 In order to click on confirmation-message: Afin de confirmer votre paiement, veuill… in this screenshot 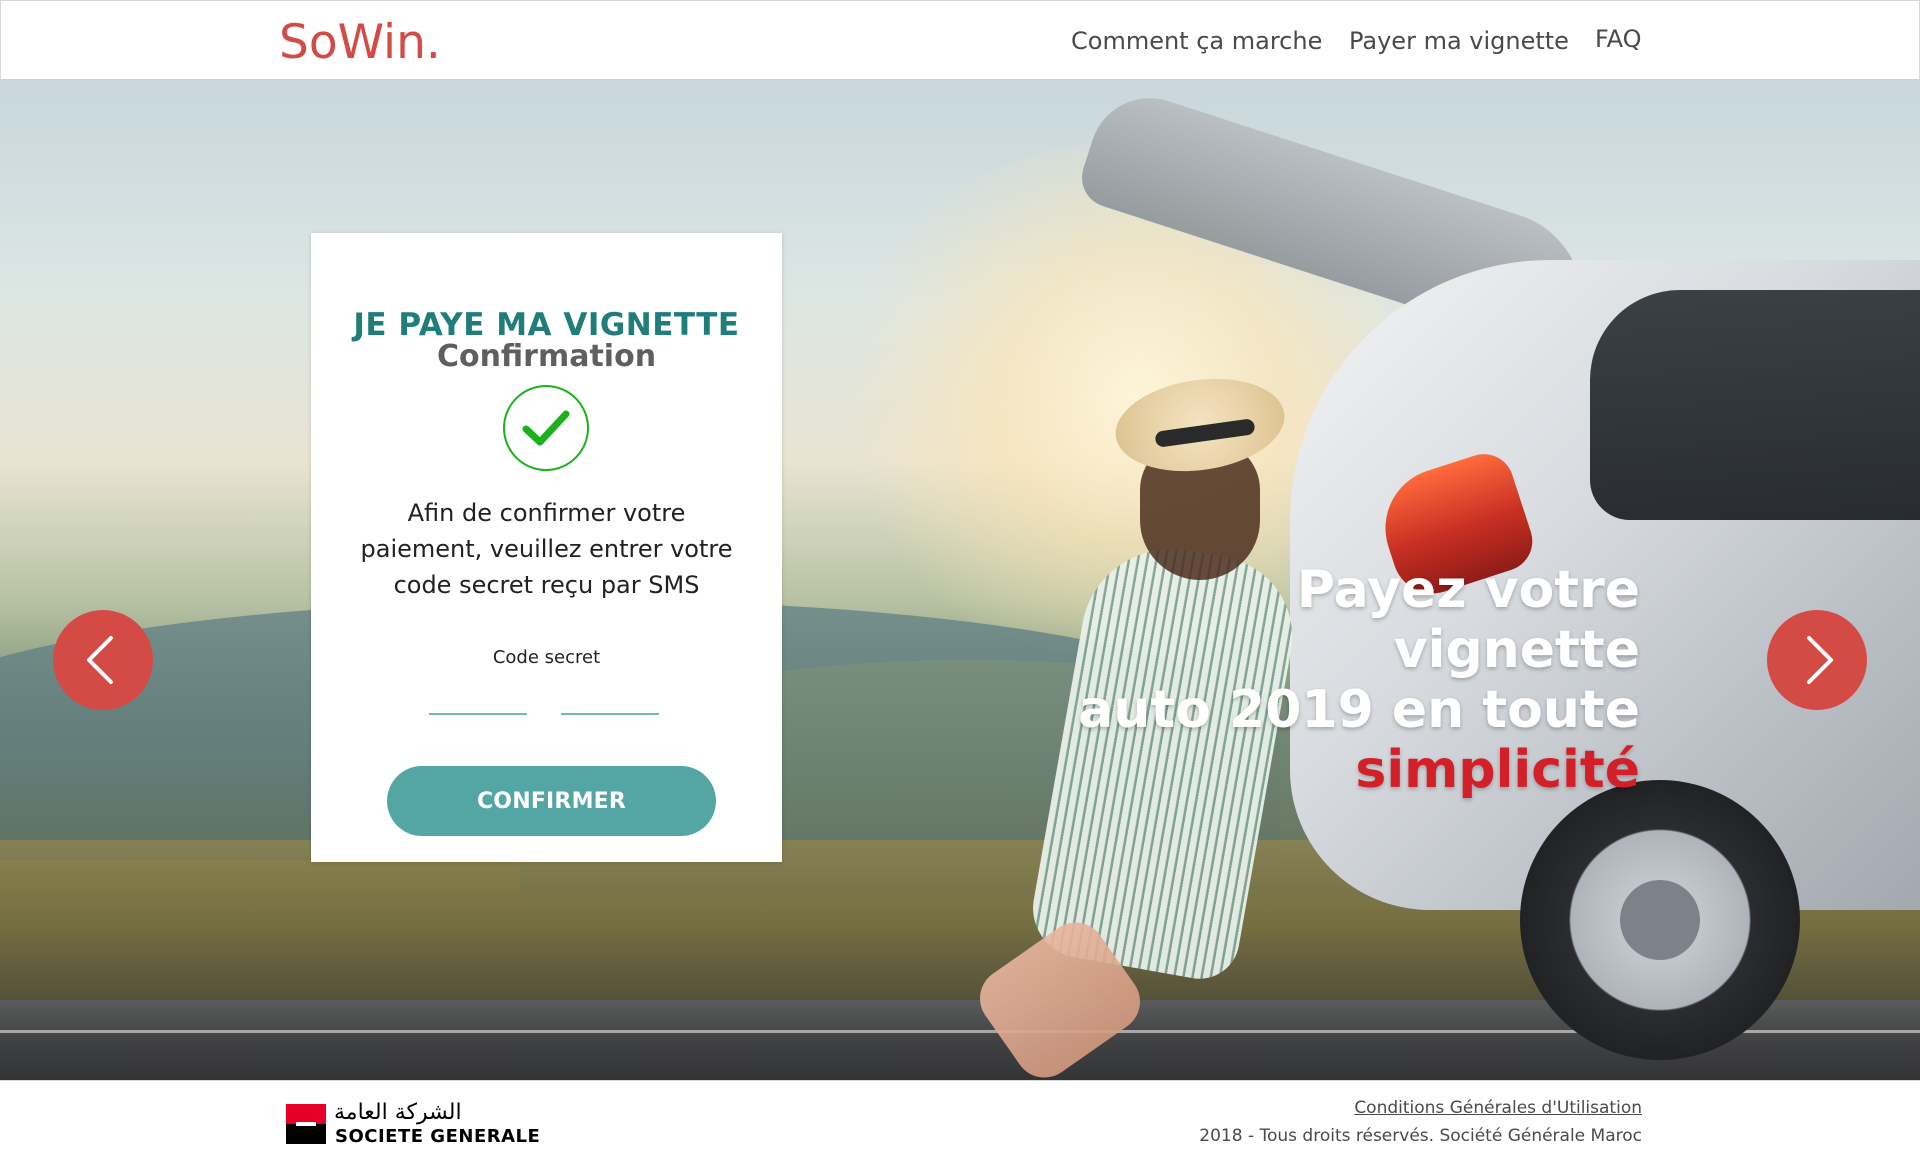, I will do `click(546, 549)`.